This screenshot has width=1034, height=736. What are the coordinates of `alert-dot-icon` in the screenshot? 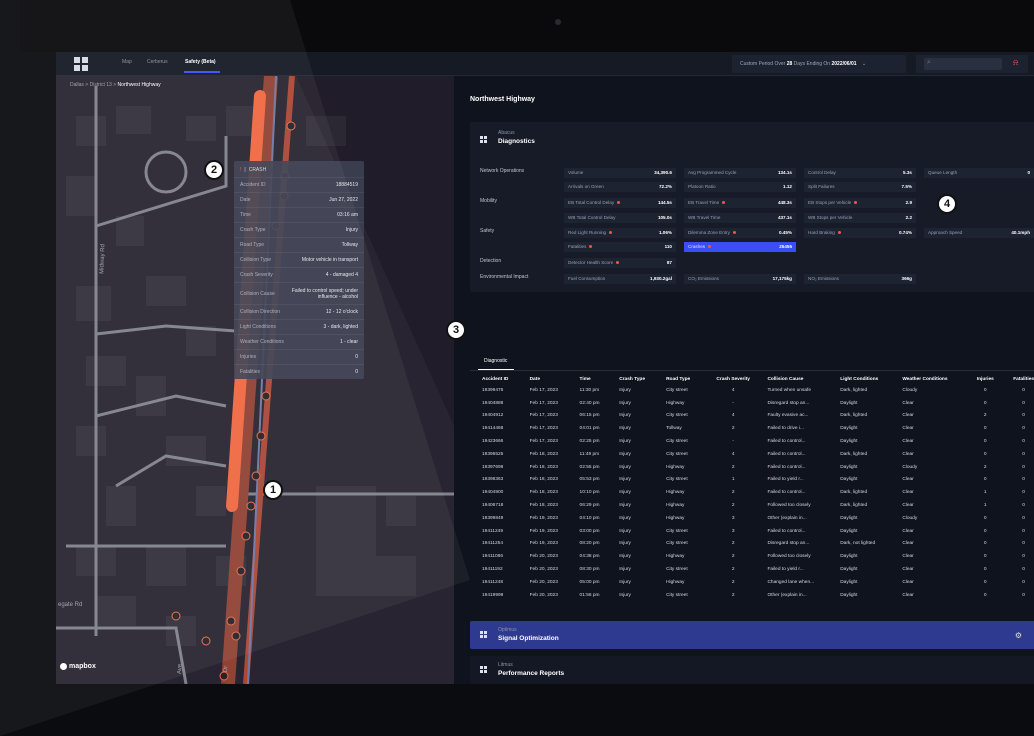 It's located at (710, 247).